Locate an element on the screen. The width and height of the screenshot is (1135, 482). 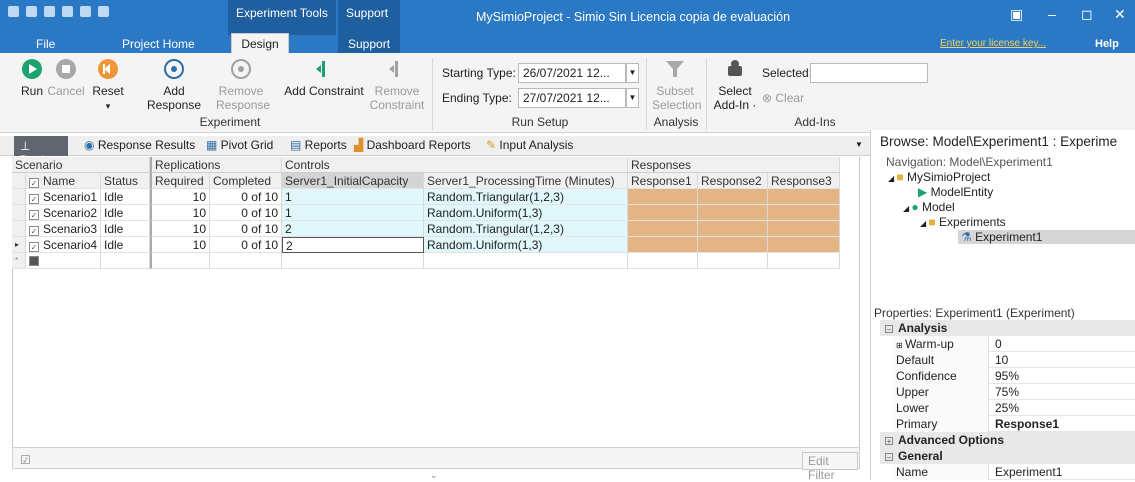
property-row: Primary Respo...Response1 is located at coordinates (1014, 430).